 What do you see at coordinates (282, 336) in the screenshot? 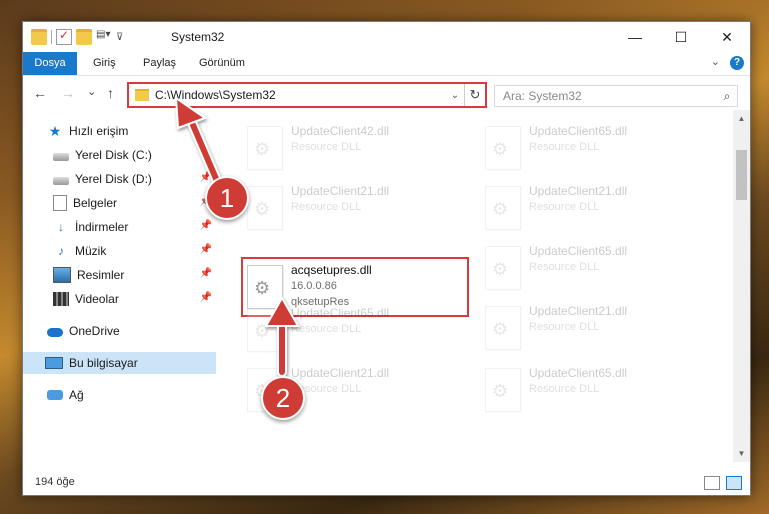
I see `arrow-to-dll-file` at bounding box center [282, 336].